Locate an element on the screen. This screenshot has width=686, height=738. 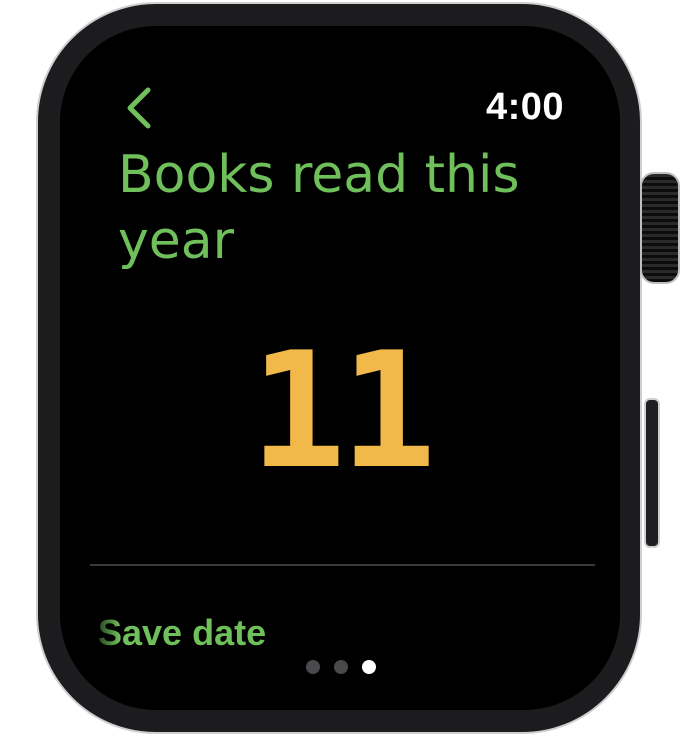
chevron-left-icon is located at coordinates (139, 108).